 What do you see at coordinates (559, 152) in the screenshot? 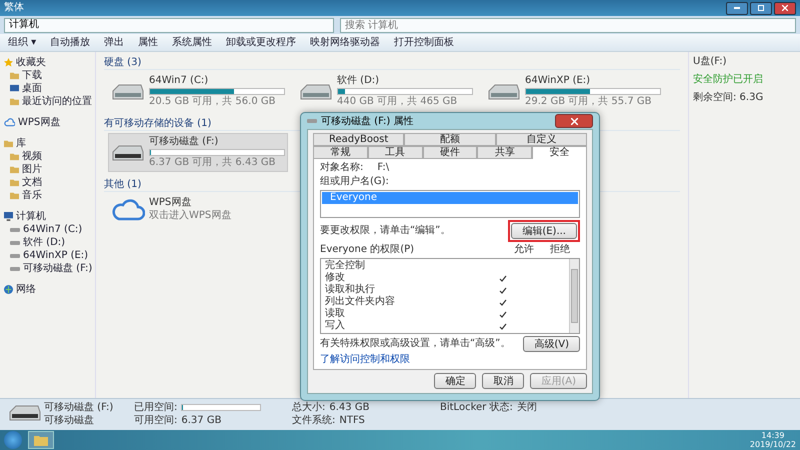
I see `dialog-tab: 安全` at bounding box center [559, 152].